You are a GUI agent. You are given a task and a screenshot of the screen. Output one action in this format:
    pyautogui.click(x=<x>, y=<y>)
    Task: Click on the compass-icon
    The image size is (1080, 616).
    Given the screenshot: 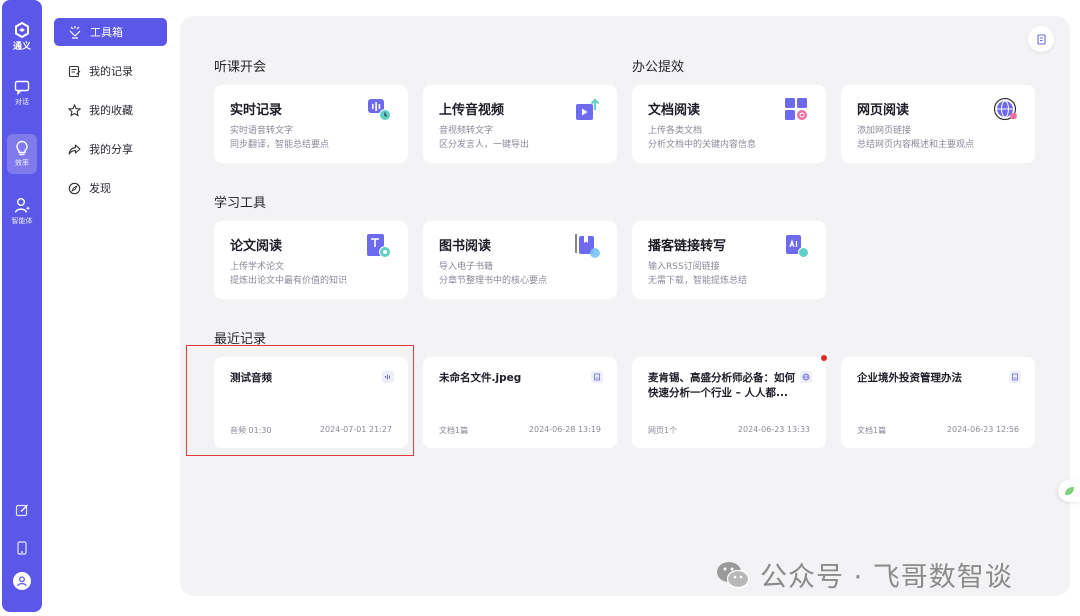 What is the action you would take?
    pyautogui.click(x=74, y=188)
    